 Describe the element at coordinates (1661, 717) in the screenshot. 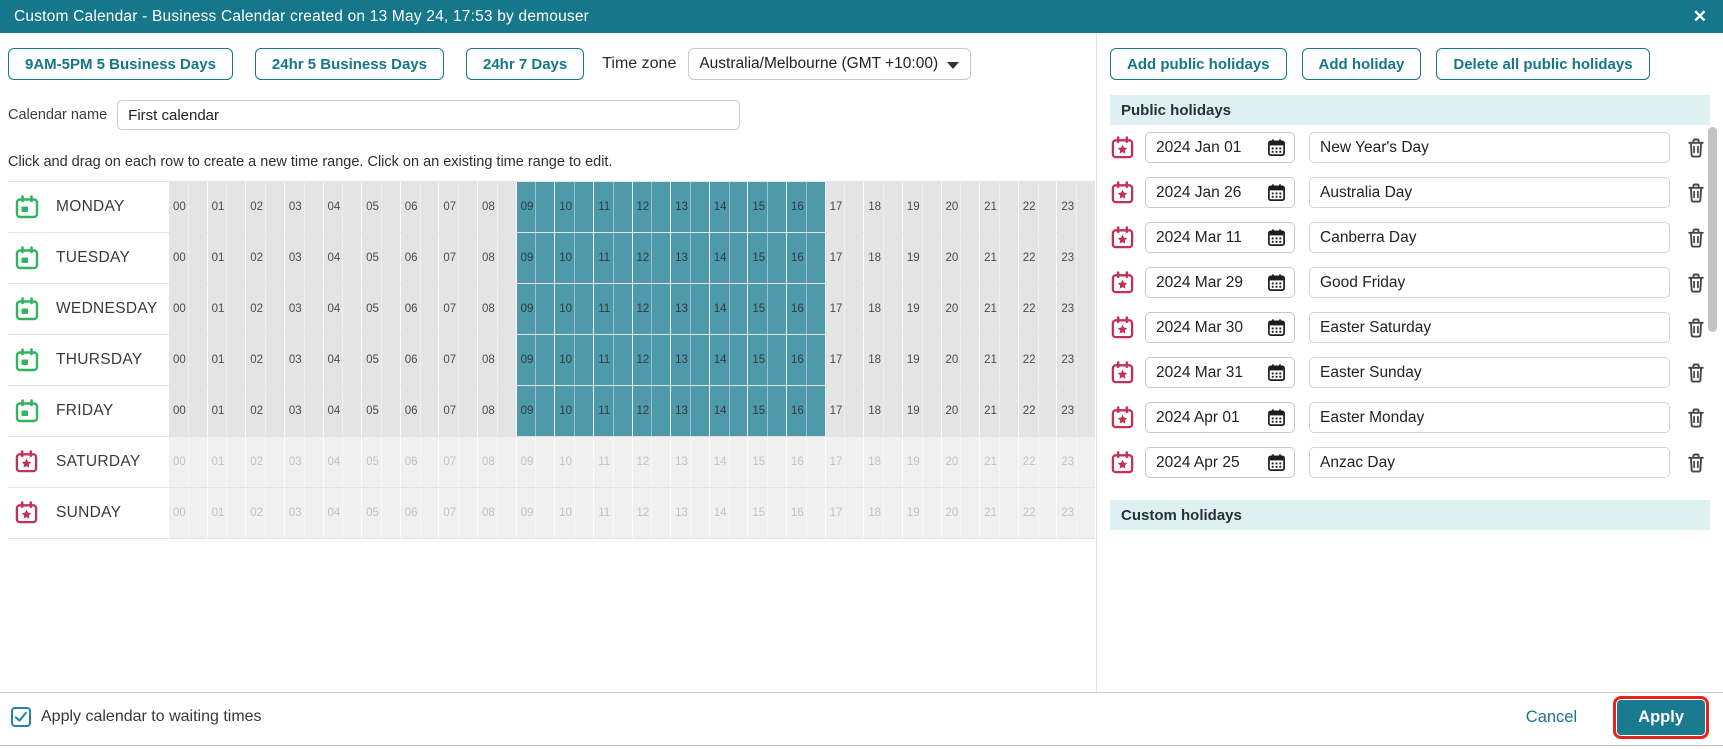

I see `apply-button: Apply` at that location.